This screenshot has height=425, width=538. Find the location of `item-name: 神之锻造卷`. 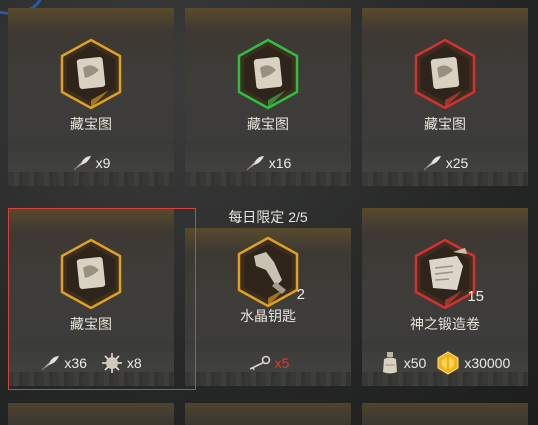

item-name: 神之锻造卷 is located at coordinates (445, 324).